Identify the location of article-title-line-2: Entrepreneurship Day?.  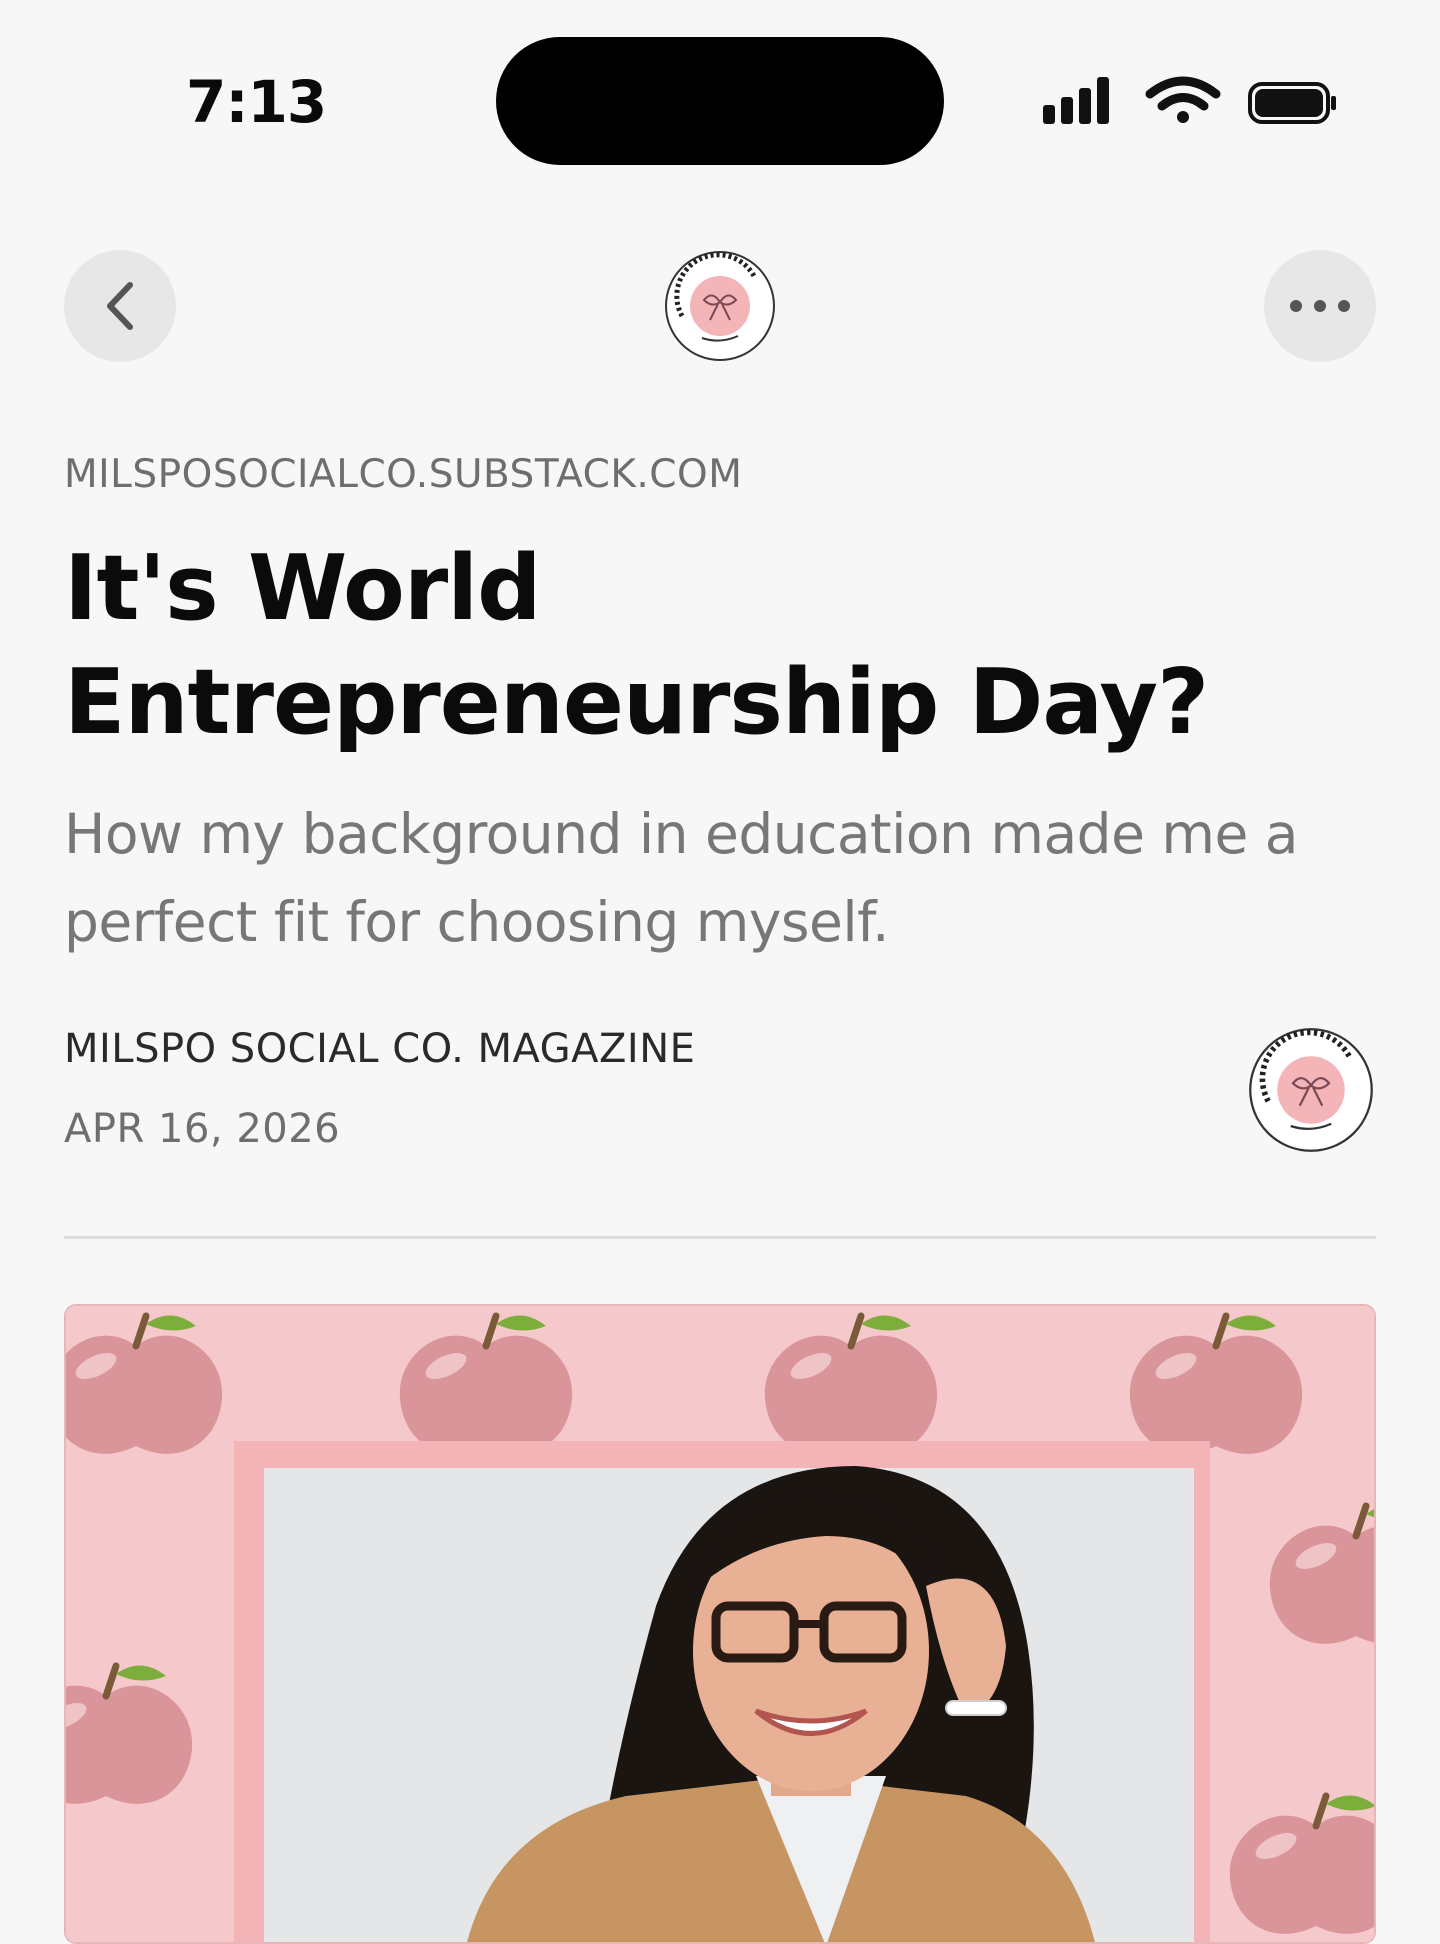
(636, 702).